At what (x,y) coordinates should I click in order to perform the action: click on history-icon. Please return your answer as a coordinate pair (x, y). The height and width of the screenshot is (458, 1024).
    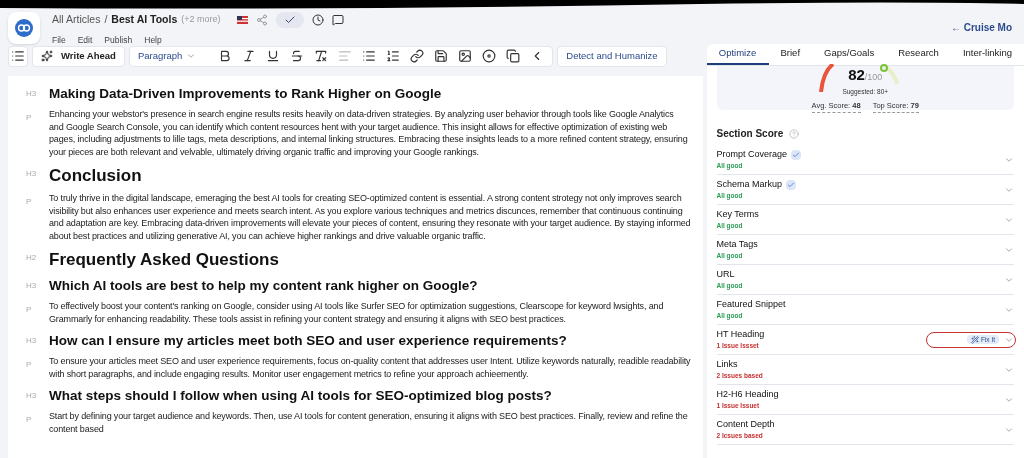
    Looking at the image, I should click on (317, 20).